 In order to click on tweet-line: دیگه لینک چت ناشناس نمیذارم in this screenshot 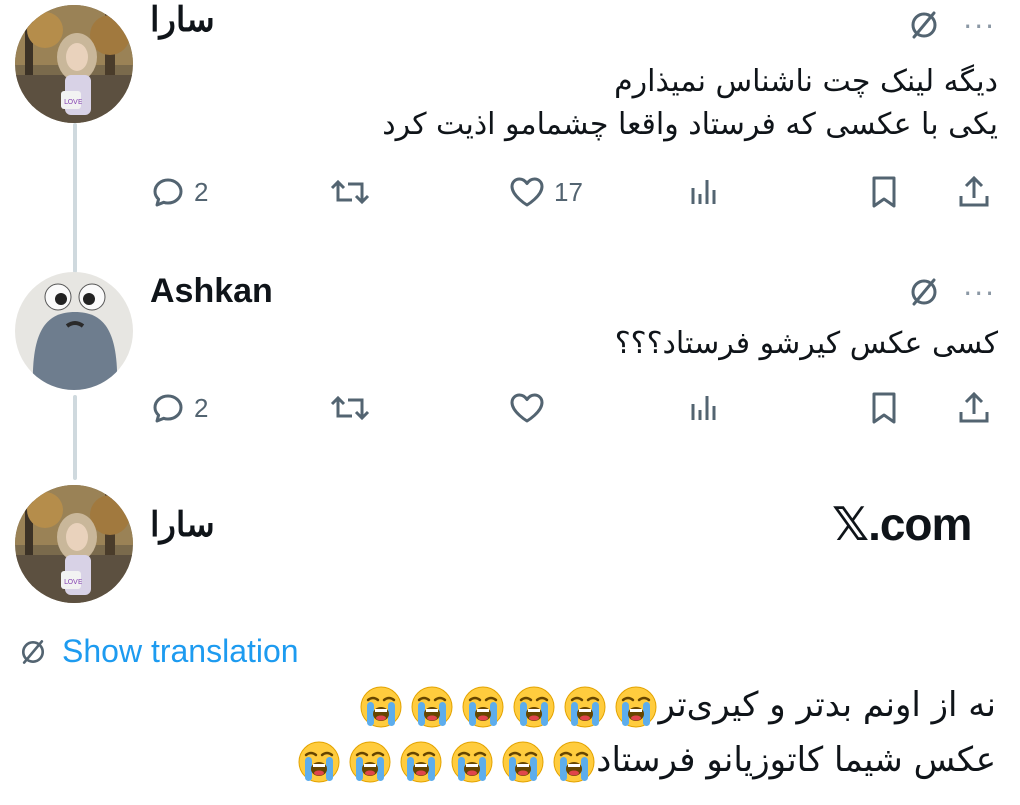, I will do `click(806, 81)`.